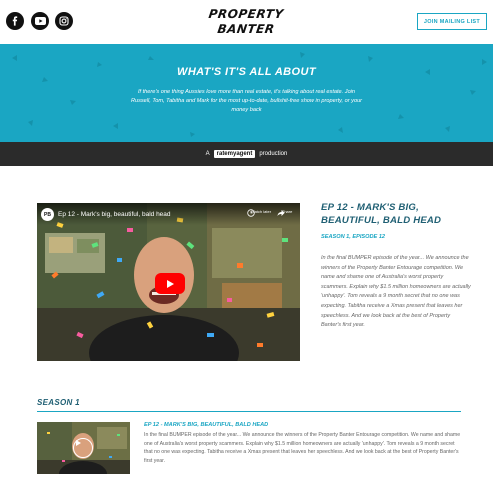 The width and height of the screenshot is (493, 481). I want to click on production-bar: A ratemyagent production, so click(246, 154).